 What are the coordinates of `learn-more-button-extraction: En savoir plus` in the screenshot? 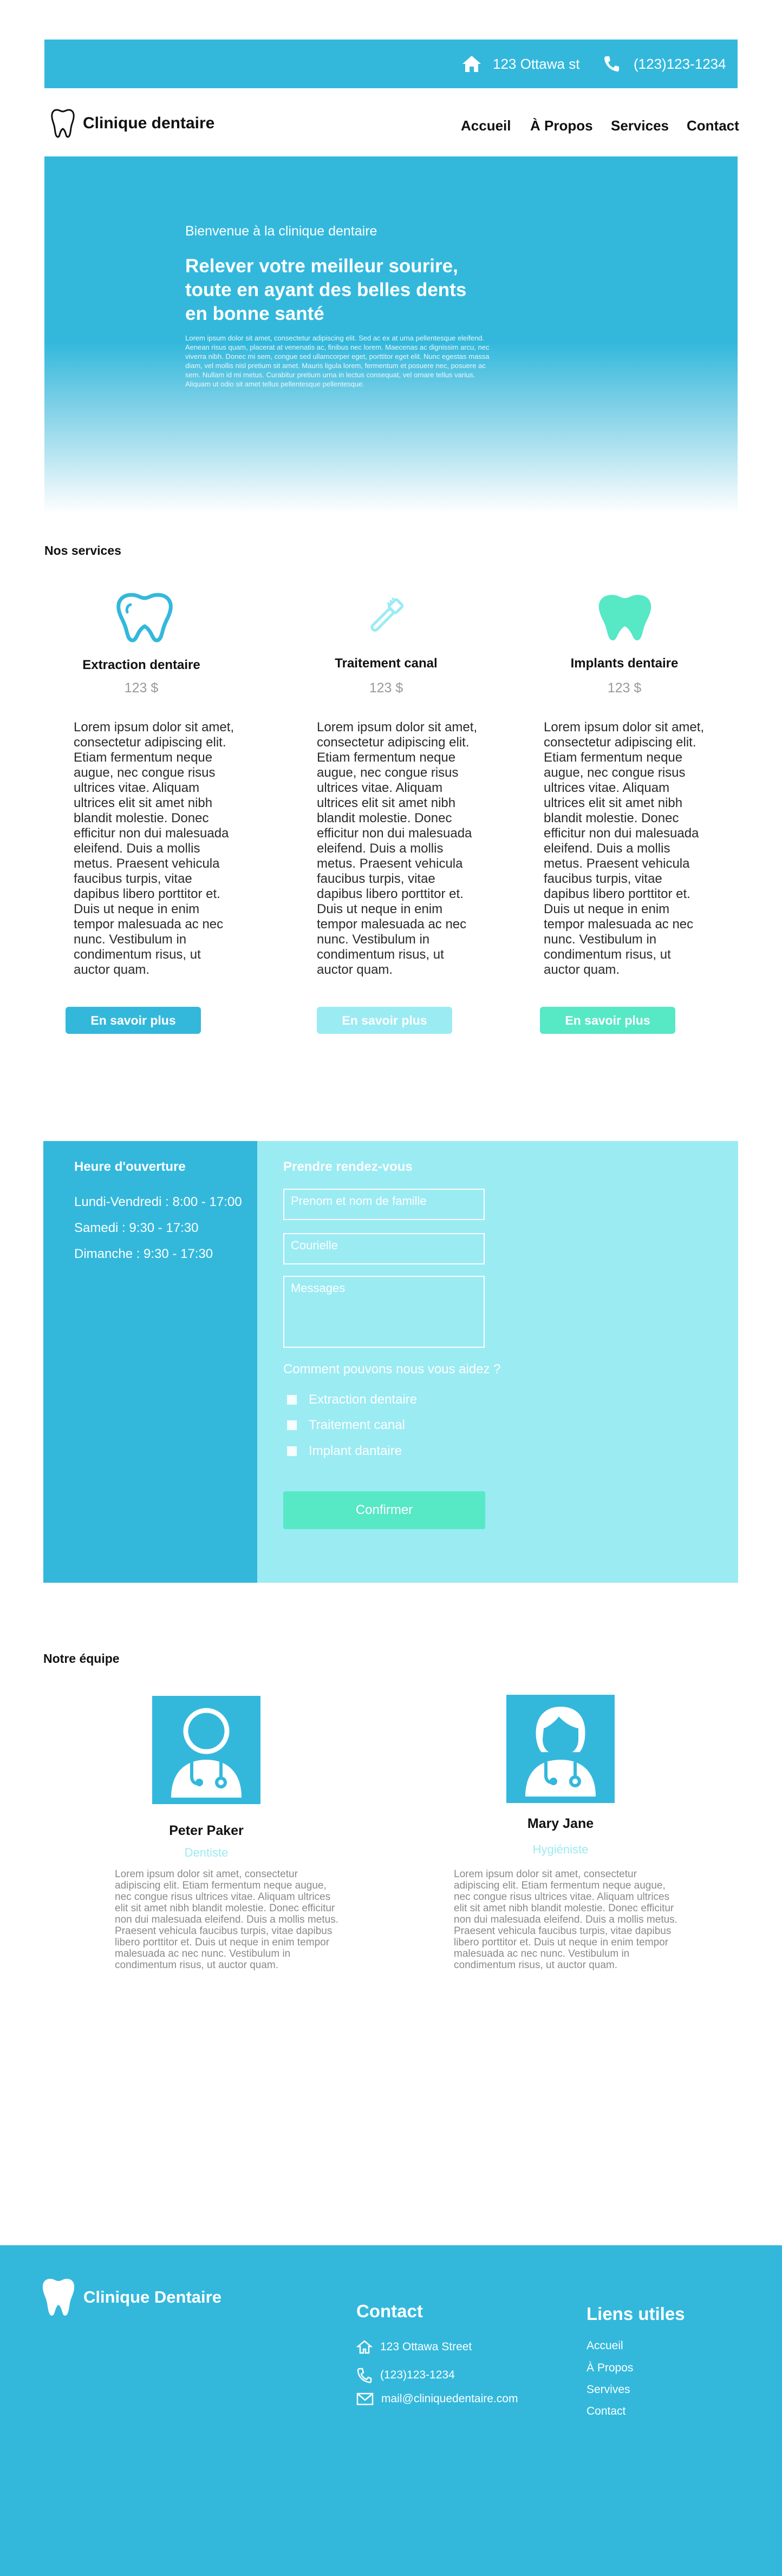 It's located at (133, 1020).